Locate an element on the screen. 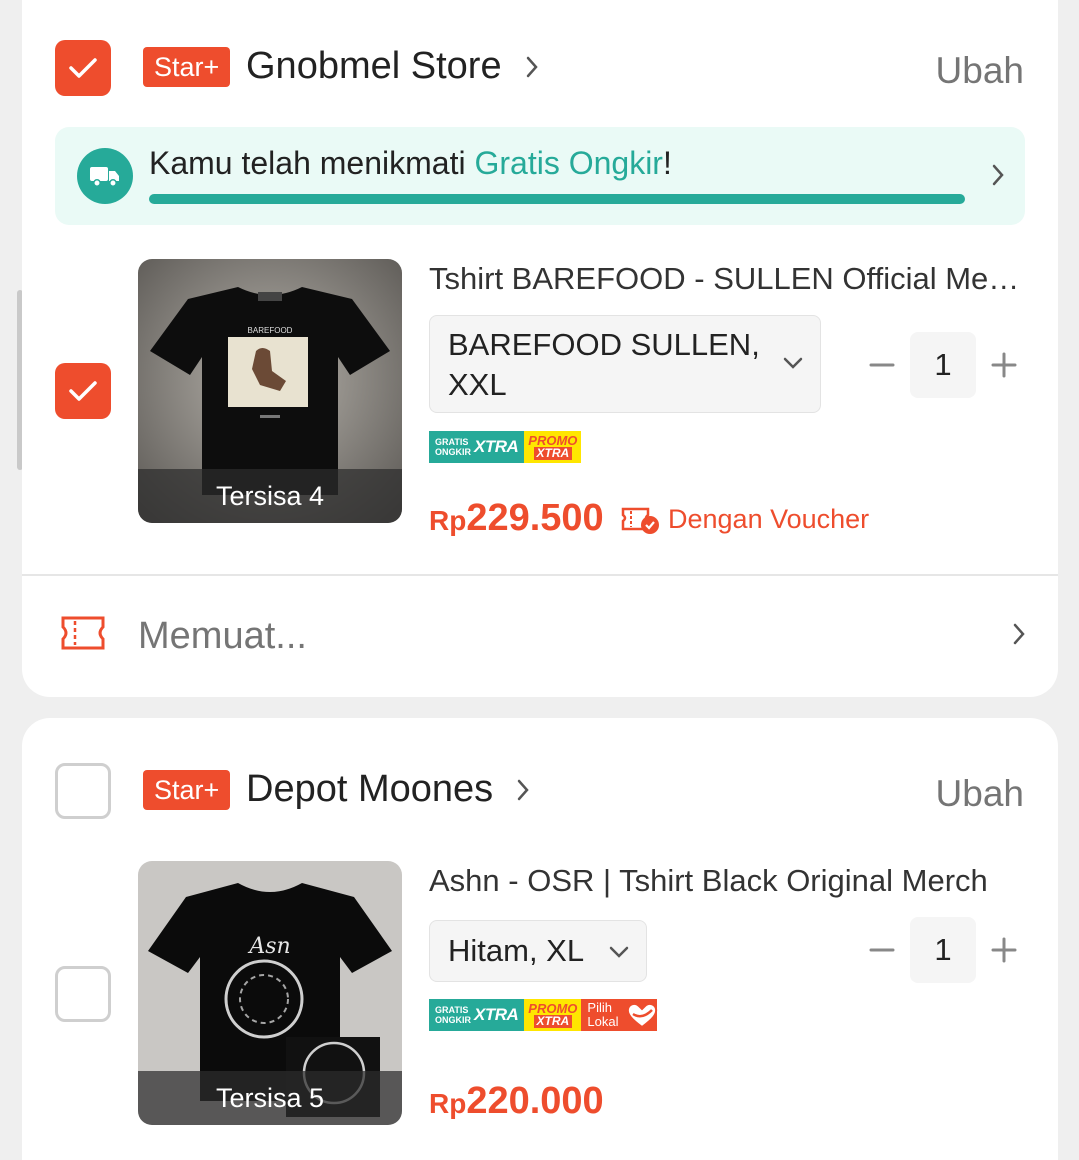 This screenshot has height=1160, width=1079. product-badges: GRATIS ONGKIR XTRA PROMO XTRA is located at coordinates (505, 447).